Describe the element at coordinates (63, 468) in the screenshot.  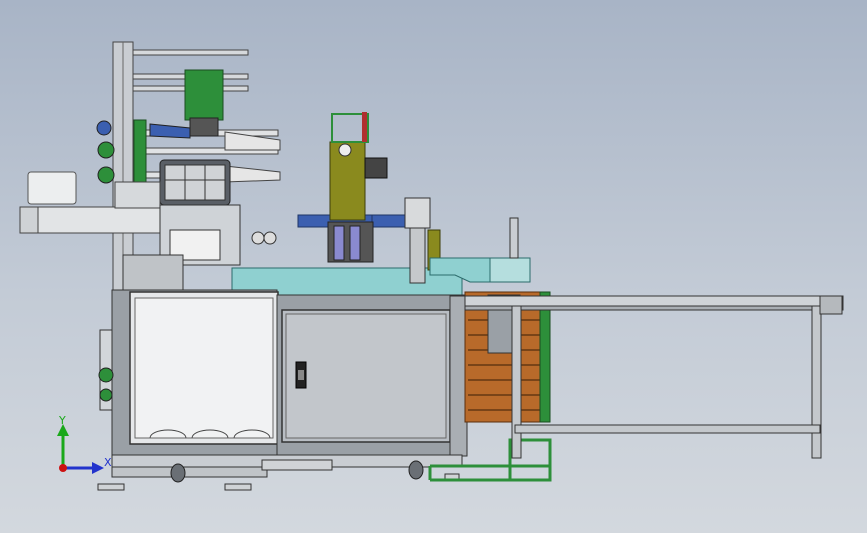
I see `z-axis-dot` at that location.